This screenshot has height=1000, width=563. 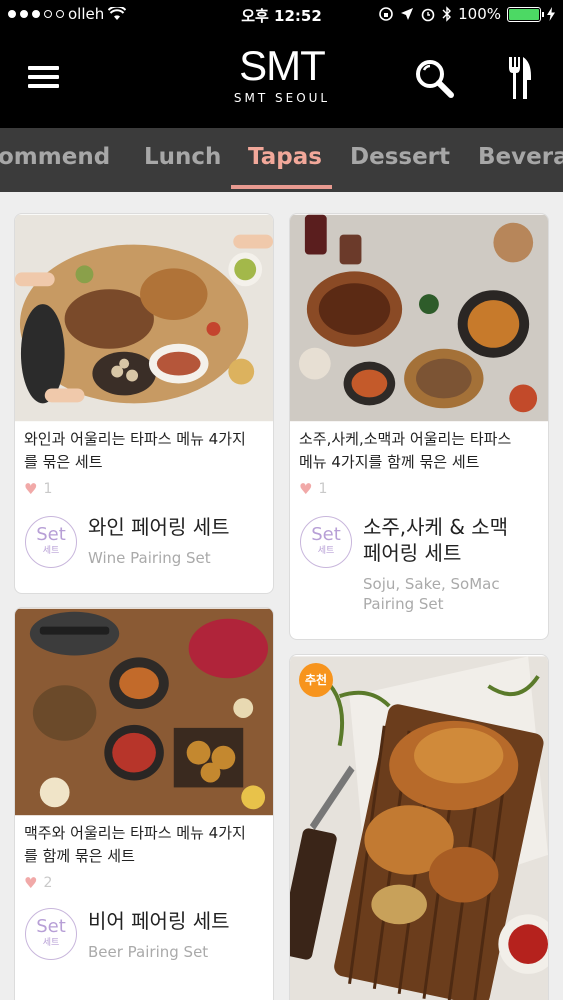 I want to click on category-tabs: ommend Lunch Tapas Dessert Beverag, so click(x=281, y=160).